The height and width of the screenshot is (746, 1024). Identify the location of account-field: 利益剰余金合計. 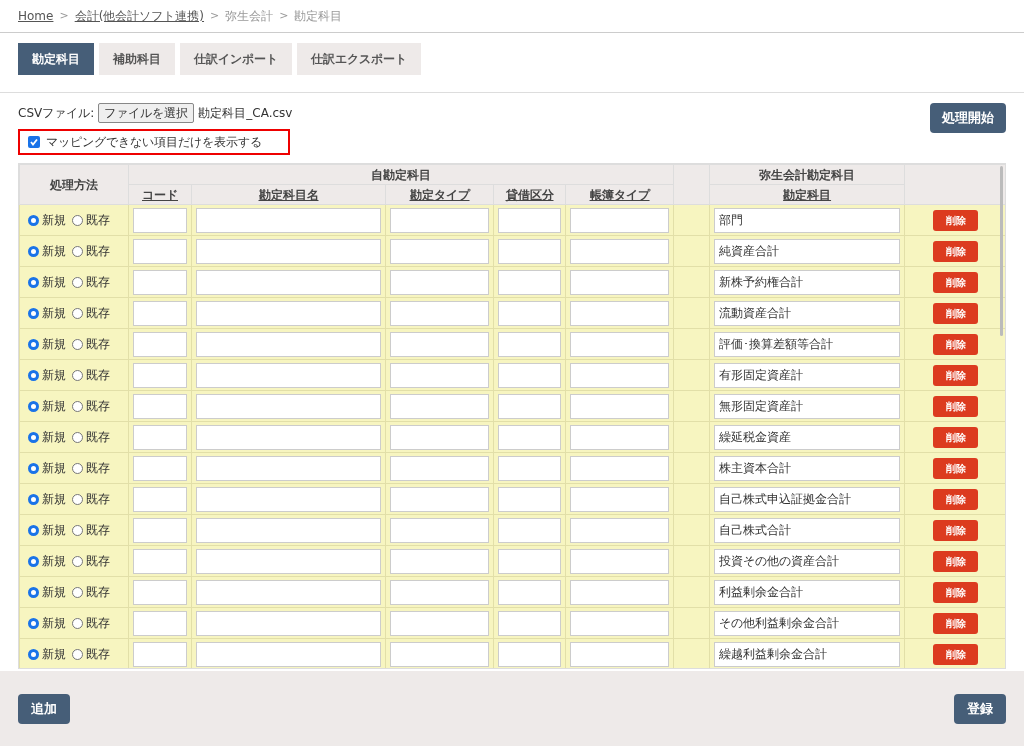
(807, 592).